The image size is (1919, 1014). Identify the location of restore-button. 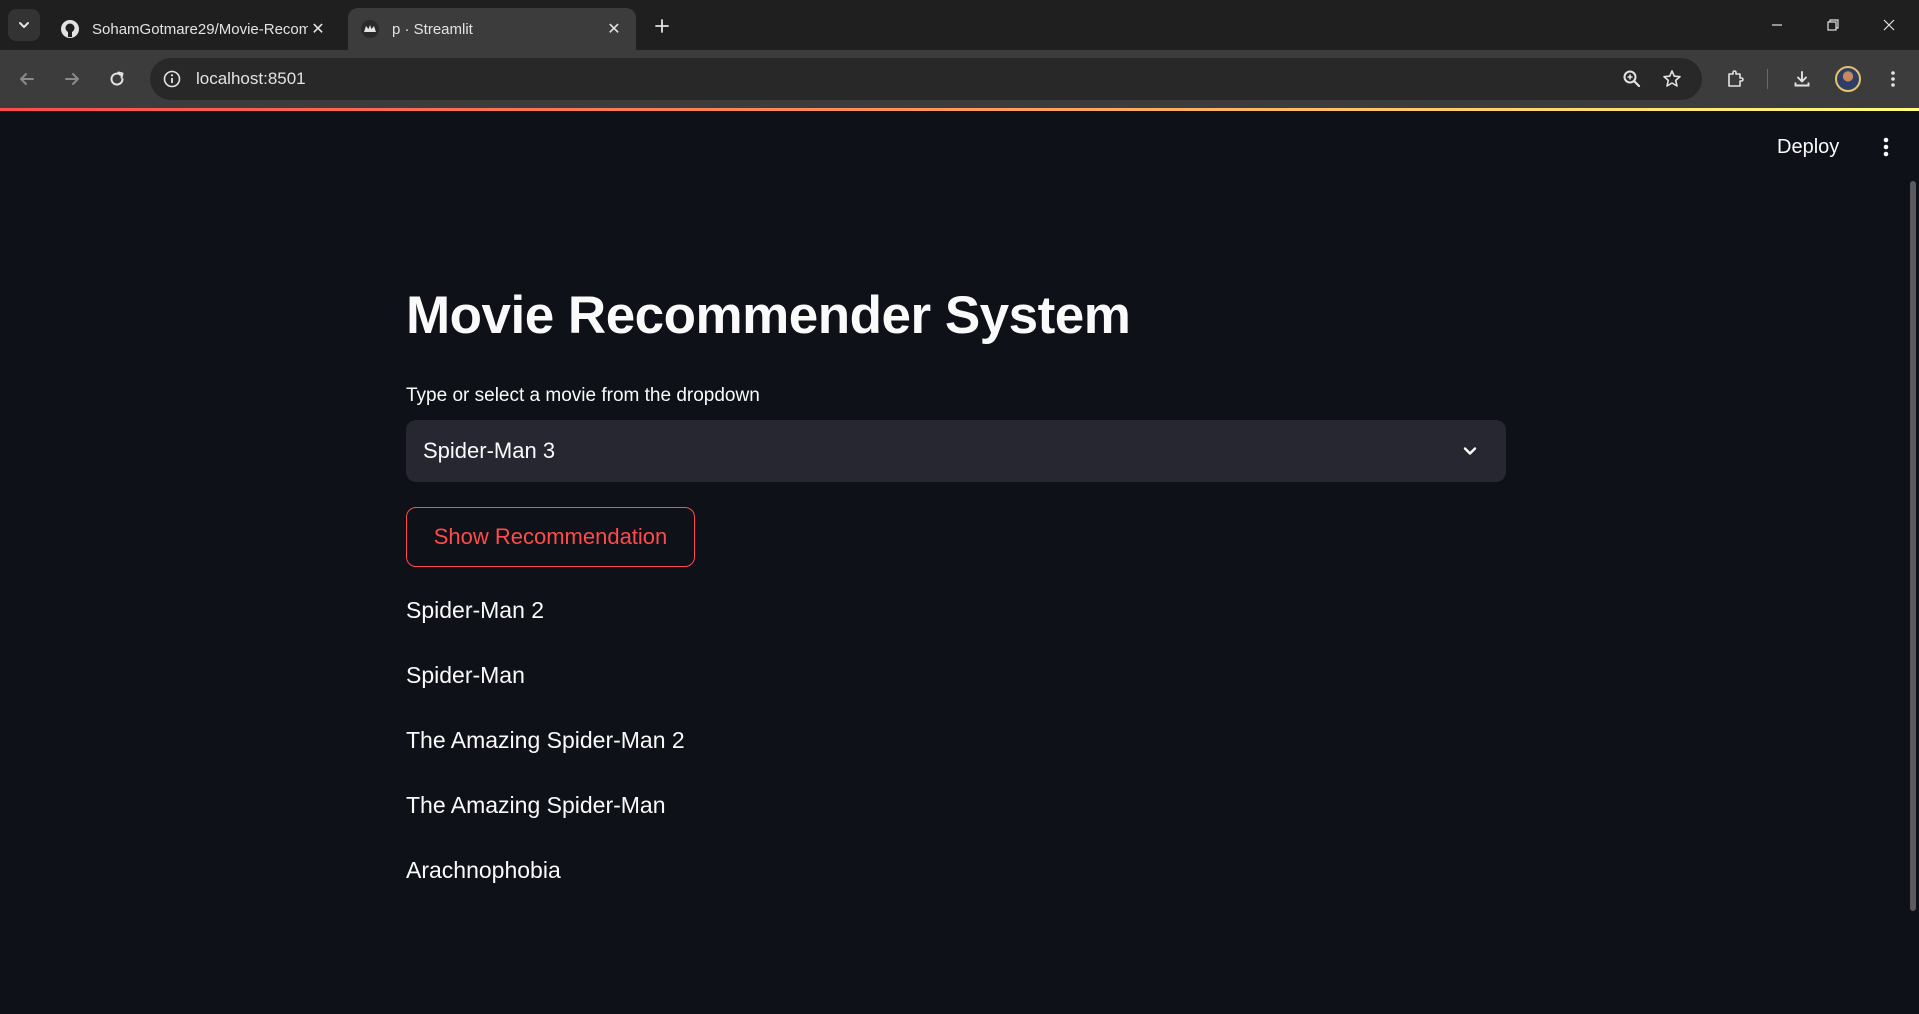
(1833, 25).